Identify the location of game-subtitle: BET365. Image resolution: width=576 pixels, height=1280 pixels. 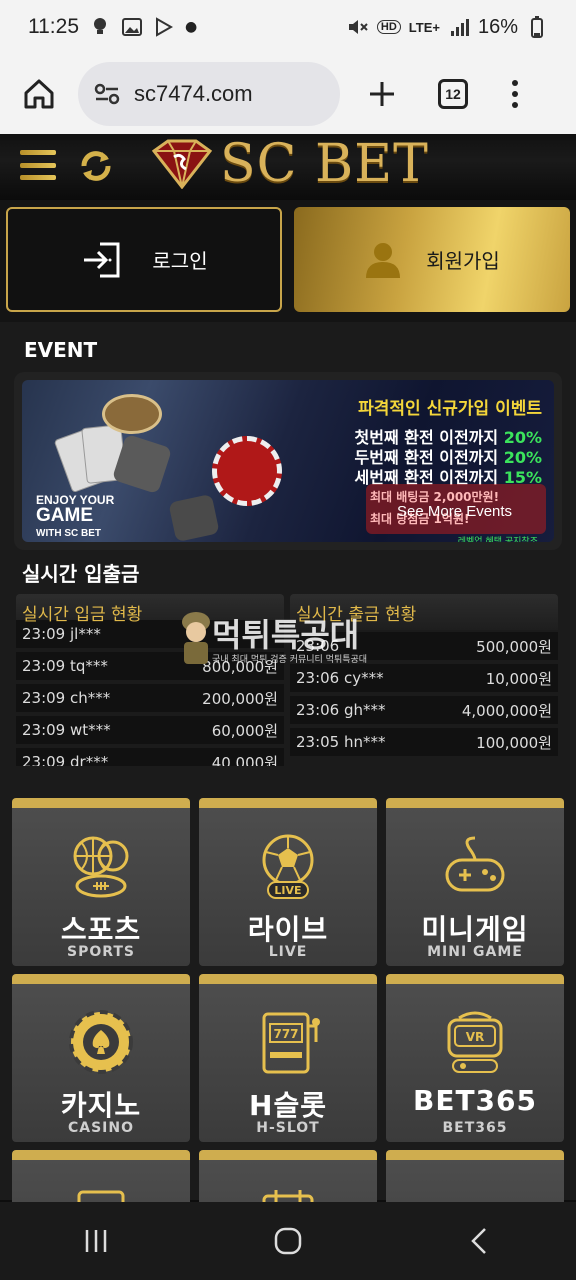
(475, 1128).